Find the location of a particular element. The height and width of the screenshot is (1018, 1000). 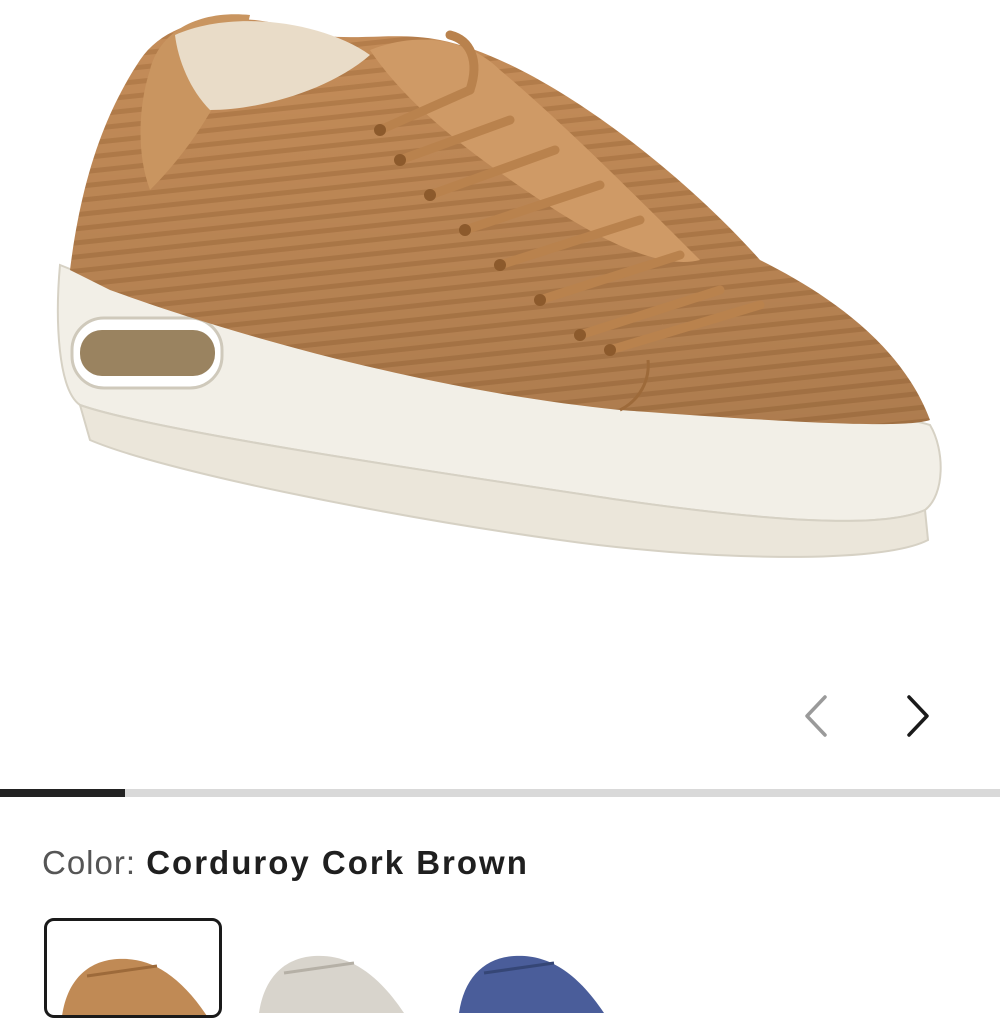

chevron-left-icon is located at coordinates (816, 716).